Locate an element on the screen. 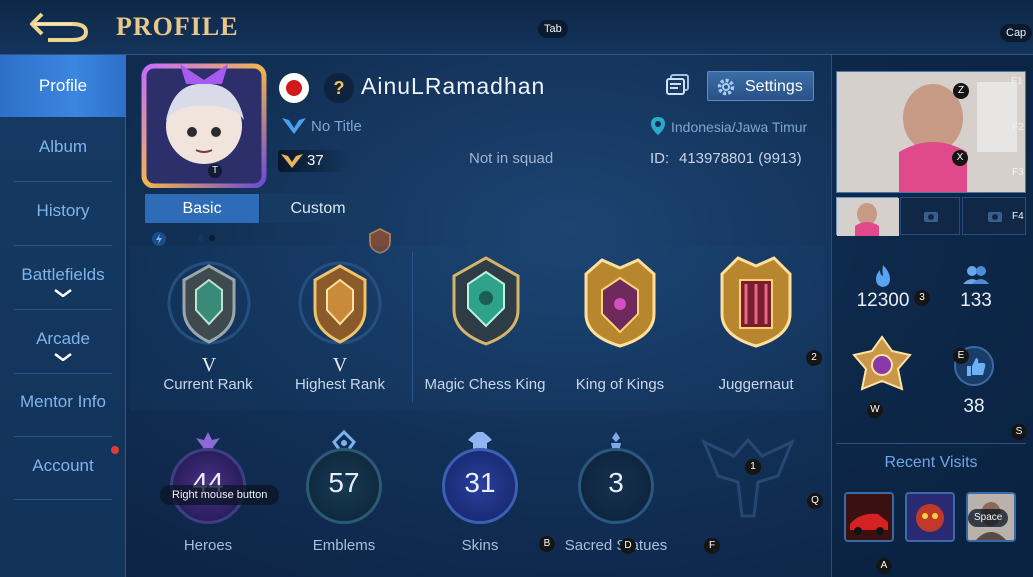 The image size is (1033, 577). tab-basic: Basic is located at coordinates (202, 208).